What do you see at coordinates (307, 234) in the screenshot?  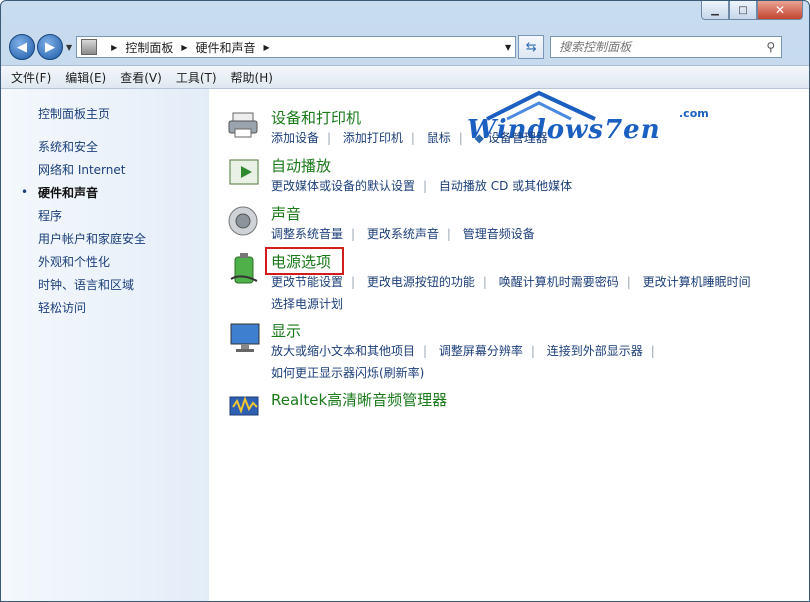 I see `link-adjust-volume: 调整系统音量` at bounding box center [307, 234].